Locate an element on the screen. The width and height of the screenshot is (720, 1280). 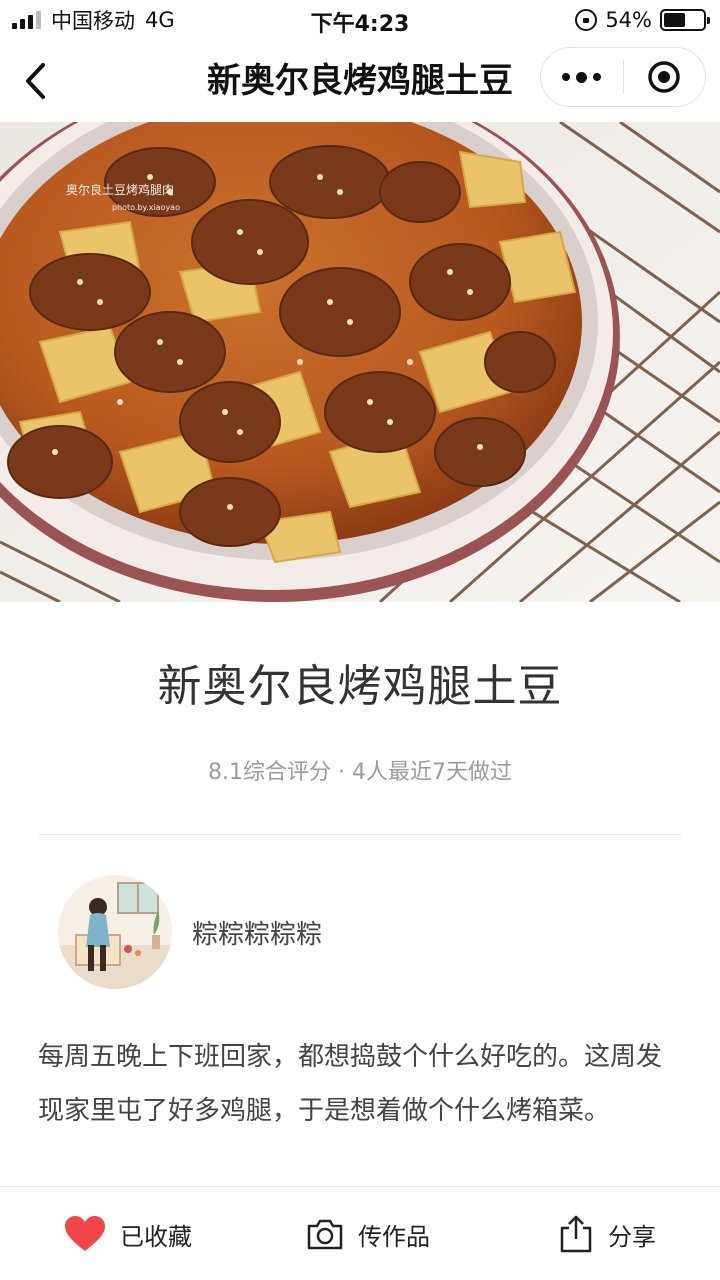
target-circle-icon is located at coordinates (664, 77).